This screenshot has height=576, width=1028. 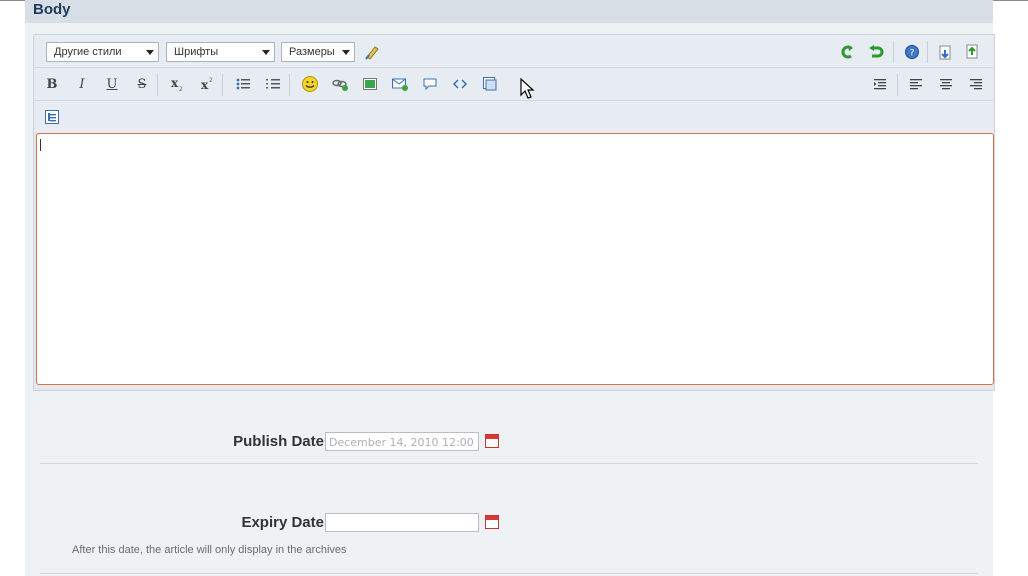 I want to click on styles-dropdown: Другие стили, so click(x=102, y=52).